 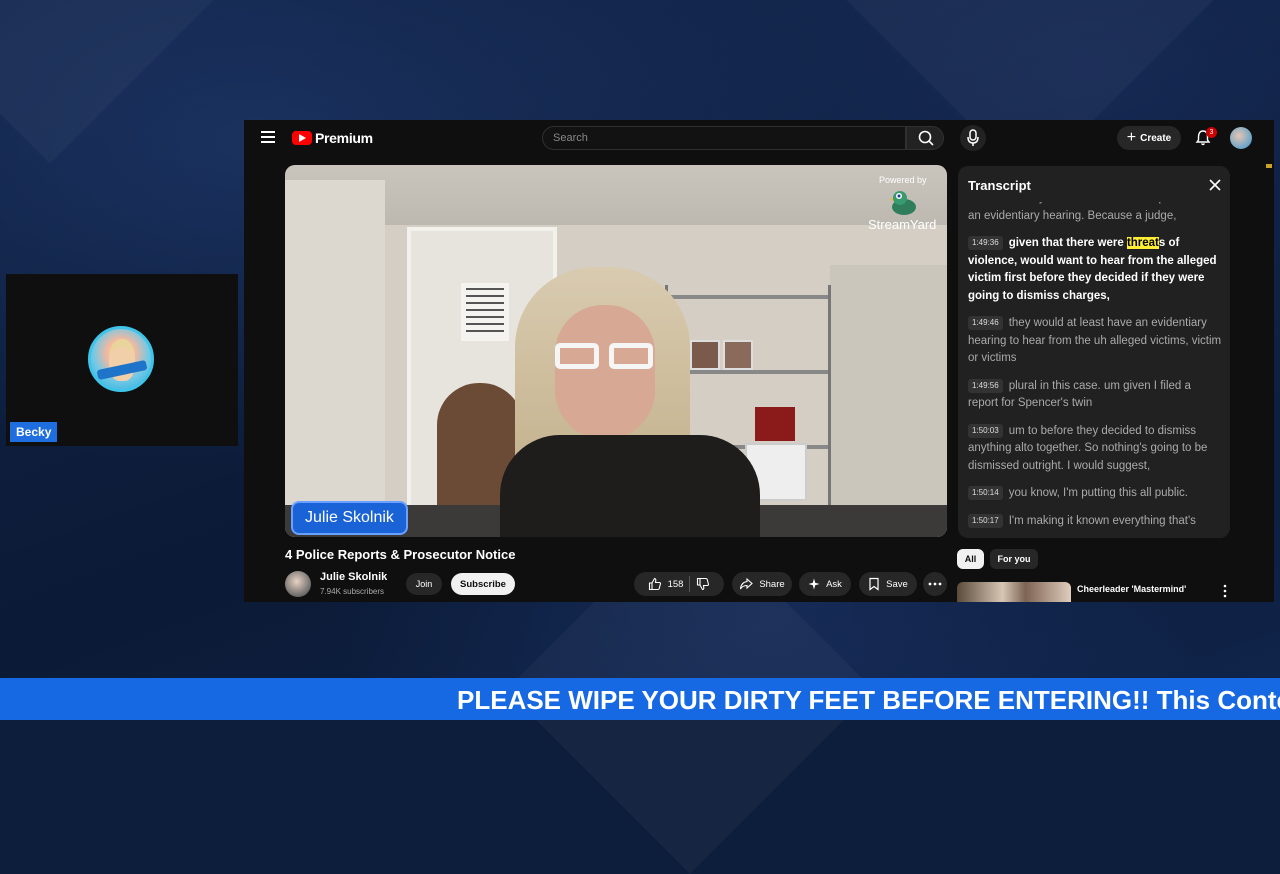 I want to click on more-horizontal-icon, so click(x=935, y=584).